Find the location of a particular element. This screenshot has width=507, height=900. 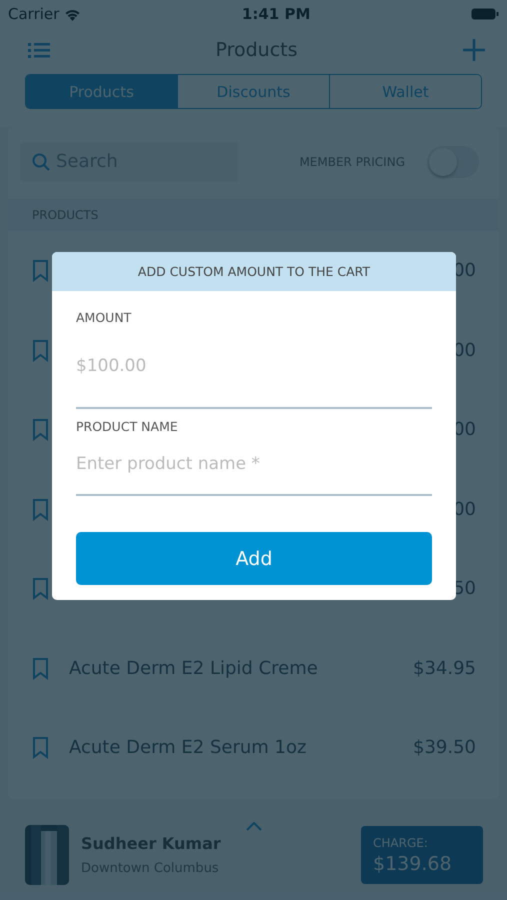

dialog-title: ADD CUSTOM AMOUNT TO THE CART is located at coordinates (254, 271).